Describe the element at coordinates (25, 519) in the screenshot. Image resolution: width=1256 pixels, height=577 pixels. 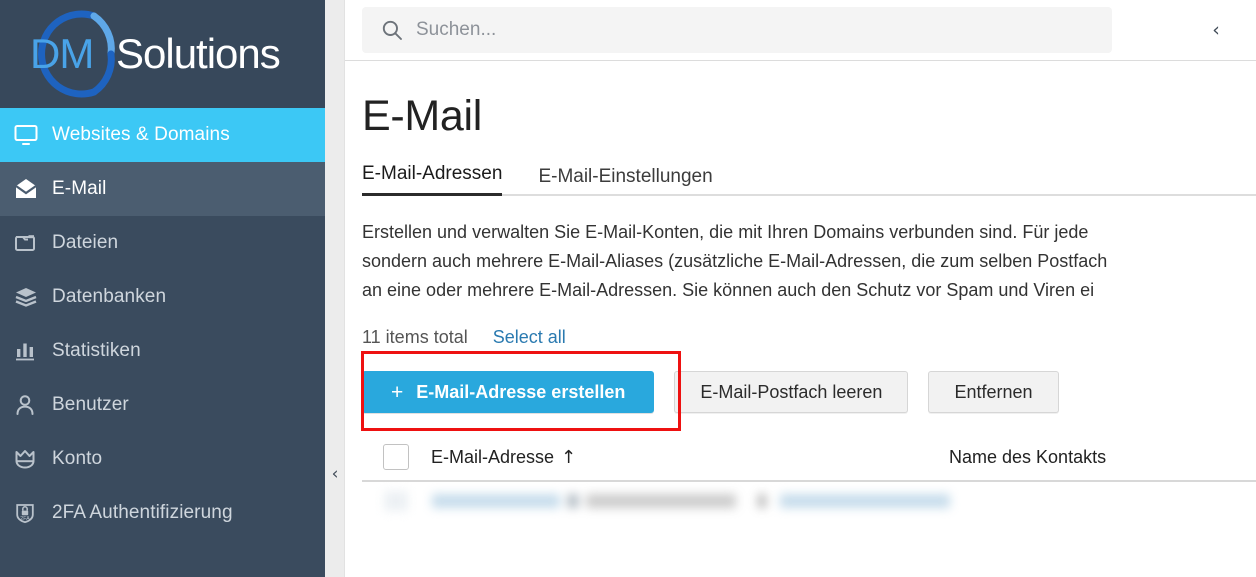
I see `svg-text: 2FA` at that location.